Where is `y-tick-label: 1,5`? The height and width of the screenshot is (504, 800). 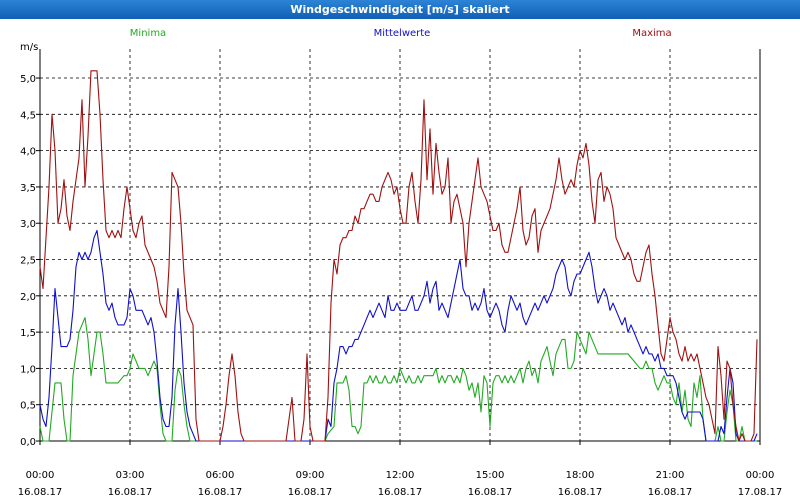 y-tick-label: 1,5 is located at coordinates (28, 333).